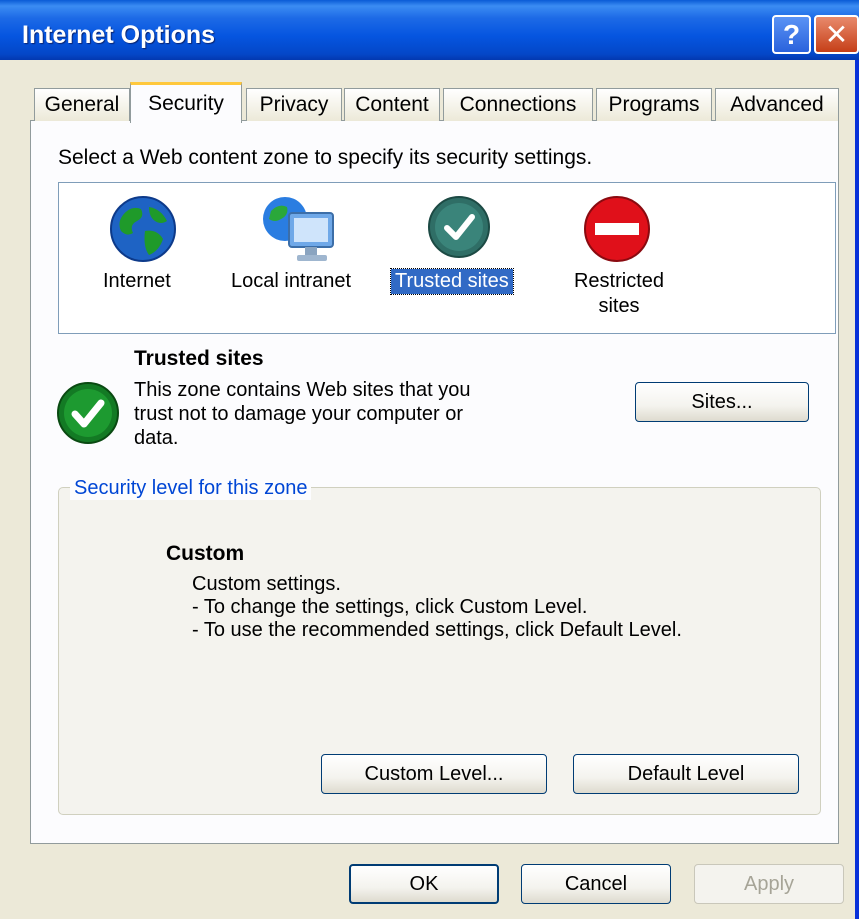 This screenshot has height=919, width=859. I want to click on zone-label: Restricted sites, so click(619, 294).